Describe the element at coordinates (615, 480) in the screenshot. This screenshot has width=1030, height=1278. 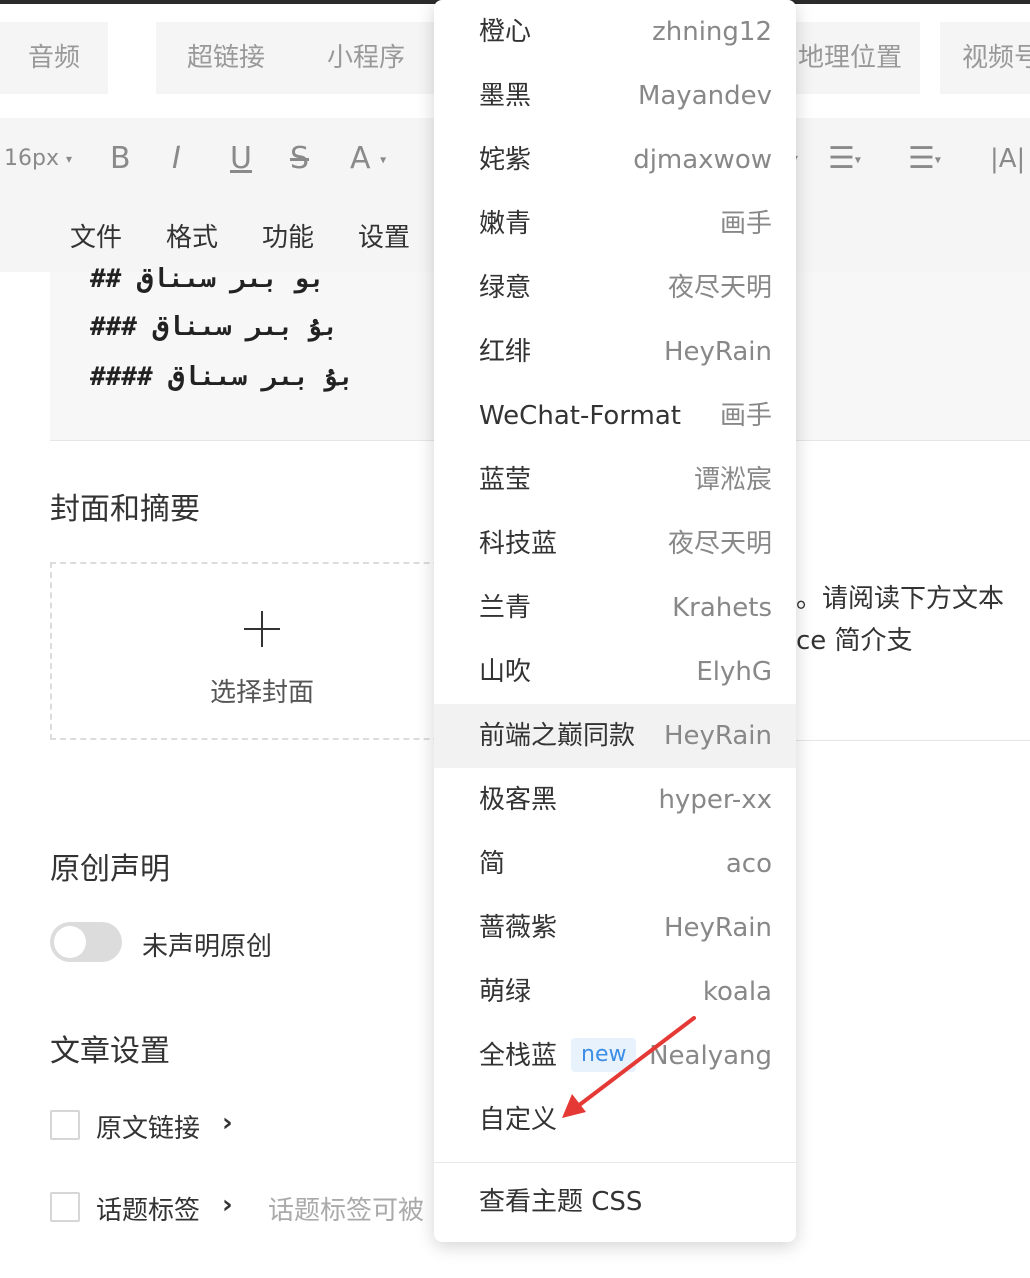
I see `theme-item: 蓝莹 谭淞宸` at that location.